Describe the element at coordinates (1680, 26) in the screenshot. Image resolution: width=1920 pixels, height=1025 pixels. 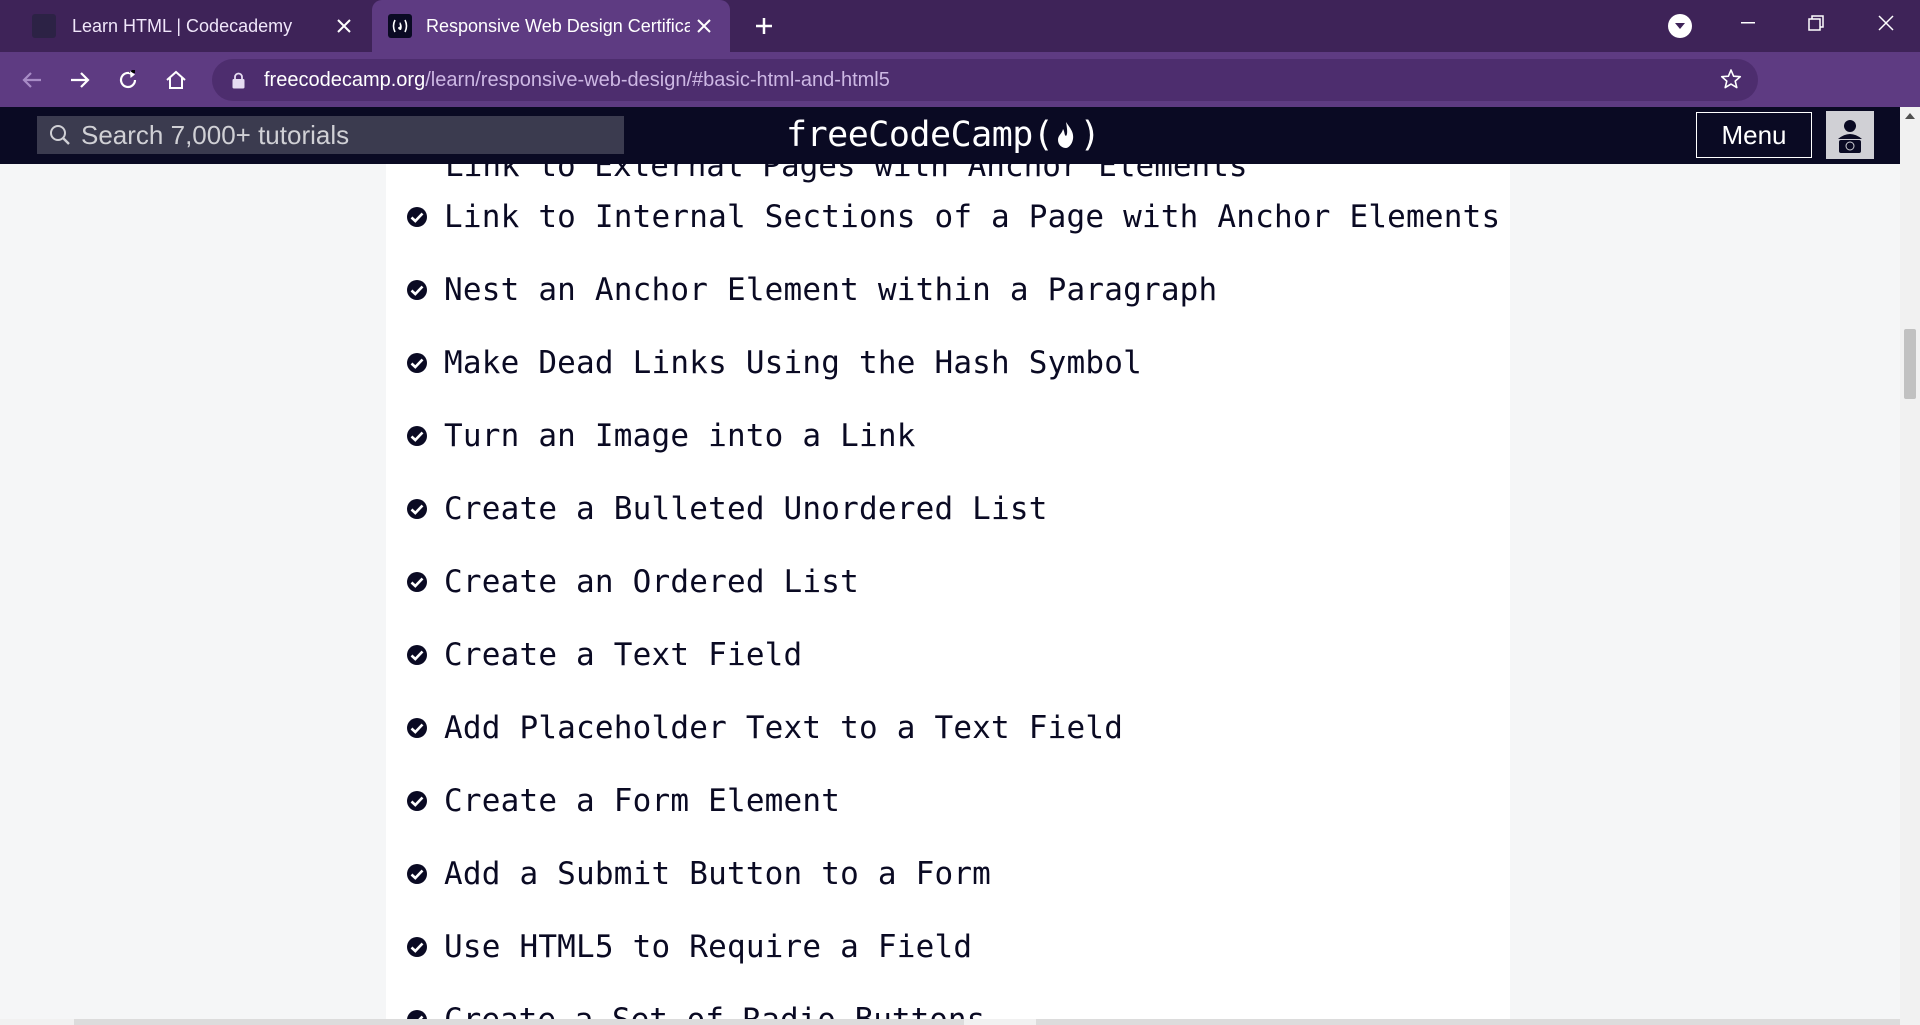
I see `tab-search-chevron-icon` at that location.